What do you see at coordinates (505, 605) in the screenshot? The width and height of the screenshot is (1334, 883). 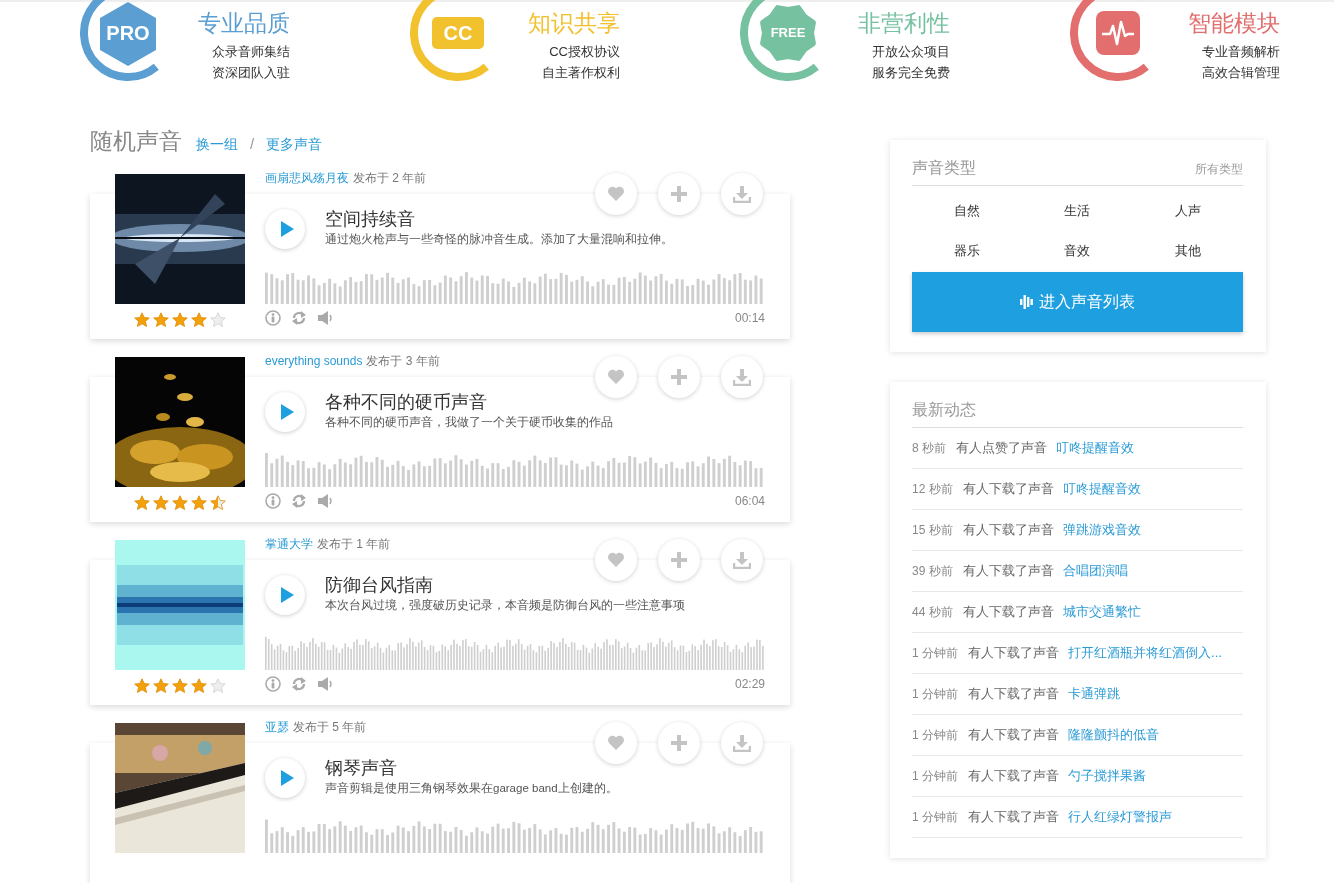 I see `sound-description: 本次台风过境，强度破历史记录，本音频是防御台风的一些注意事项` at bounding box center [505, 605].